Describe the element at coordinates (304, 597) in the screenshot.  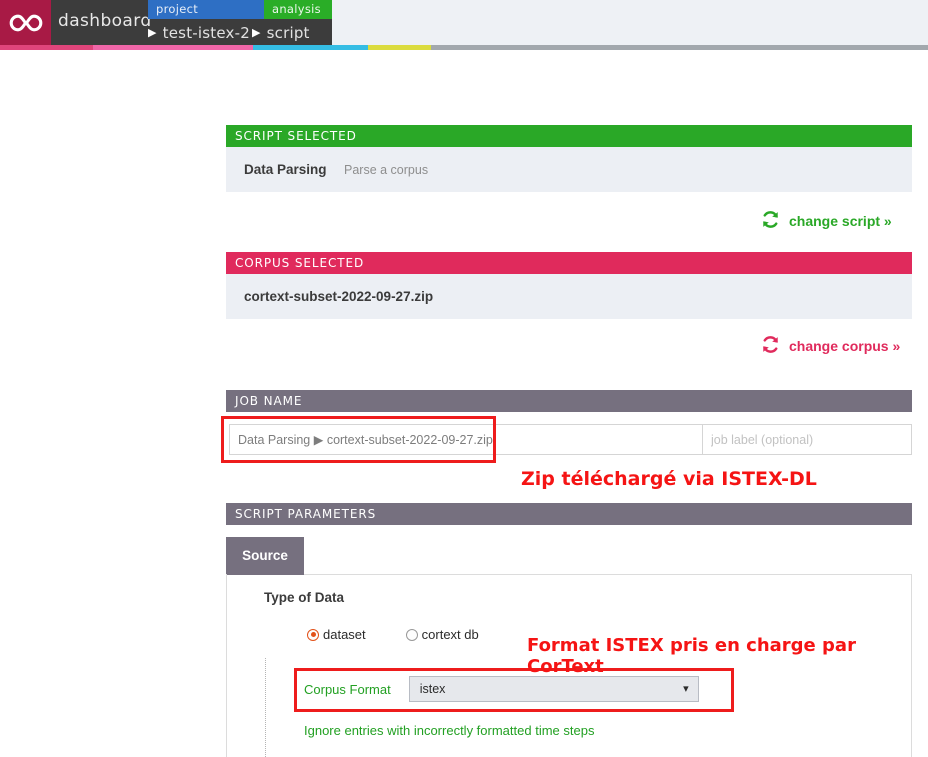
I see `type-of-data-label: Type of Data` at that location.